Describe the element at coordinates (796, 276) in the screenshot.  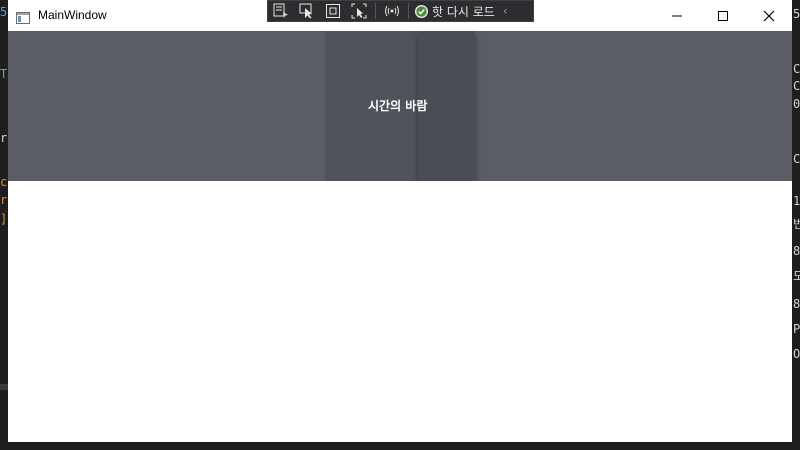
I see `bg-editor-text: 도` at that location.